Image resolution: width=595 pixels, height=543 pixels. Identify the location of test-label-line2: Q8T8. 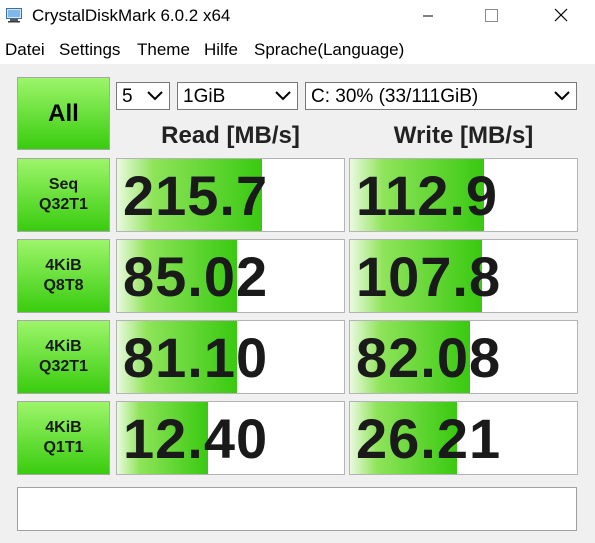
(63, 285).